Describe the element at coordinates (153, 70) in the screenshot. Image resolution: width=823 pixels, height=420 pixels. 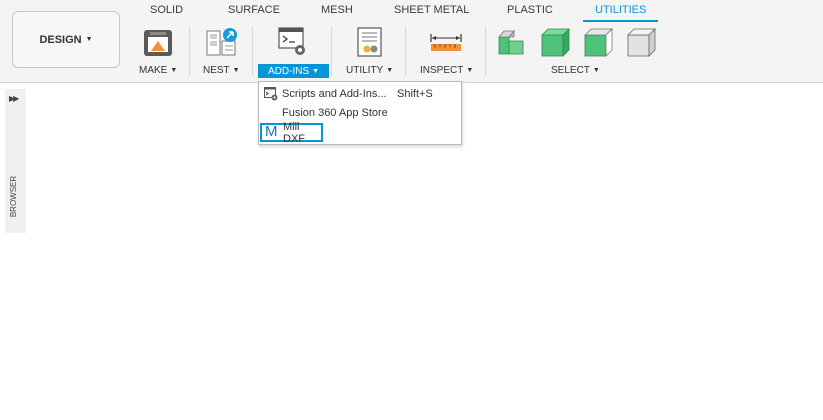
I see `make-label: MAKE` at that location.